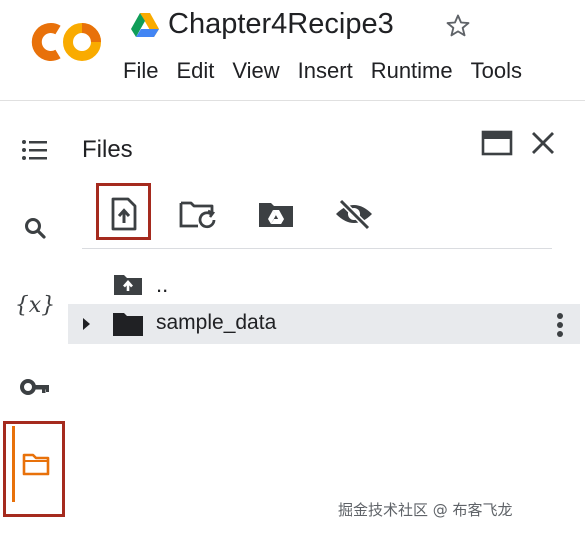 The width and height of the screenshot is (585, 537). What do you see at coordinates (497, 143) in the screenshot?
I see `open-in-tab-icon` at bounding box center [497, 143].